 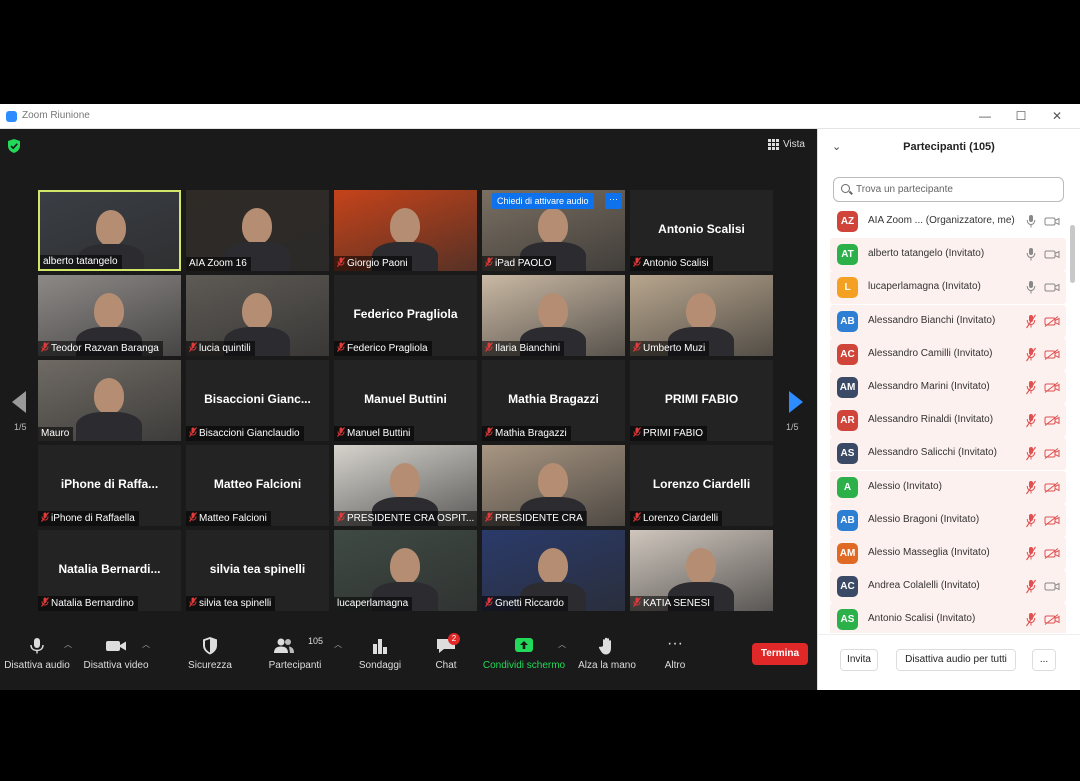 I want to click on chat-button: 2 Chat, so click(x=446, y=659).